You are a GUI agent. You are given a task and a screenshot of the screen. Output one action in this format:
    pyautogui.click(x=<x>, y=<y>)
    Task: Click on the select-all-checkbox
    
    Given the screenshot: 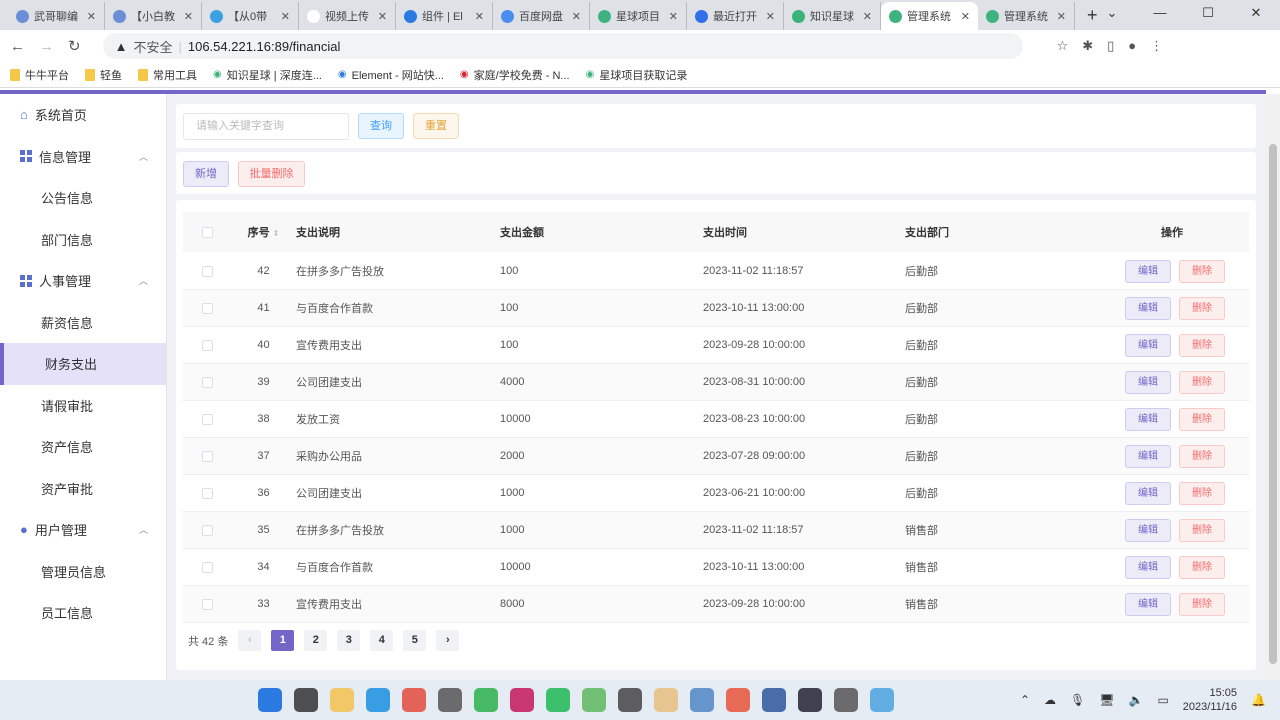 What is the action you would take?
    pyautogui.click(x=207, y=232)
    